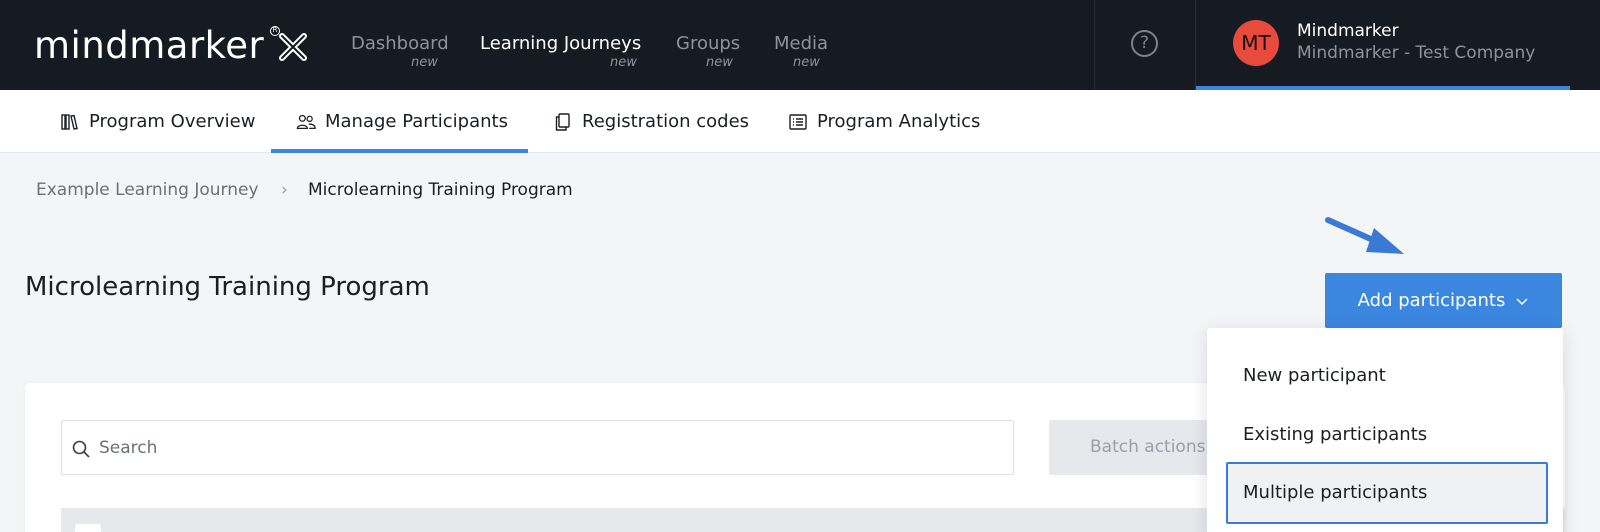 The width and height of the screenshot is (1600, 532). What do you see at coordinates (88, 528) in the screenshot?
I see `select-all-checkbox` at bounding box center [88, 528].